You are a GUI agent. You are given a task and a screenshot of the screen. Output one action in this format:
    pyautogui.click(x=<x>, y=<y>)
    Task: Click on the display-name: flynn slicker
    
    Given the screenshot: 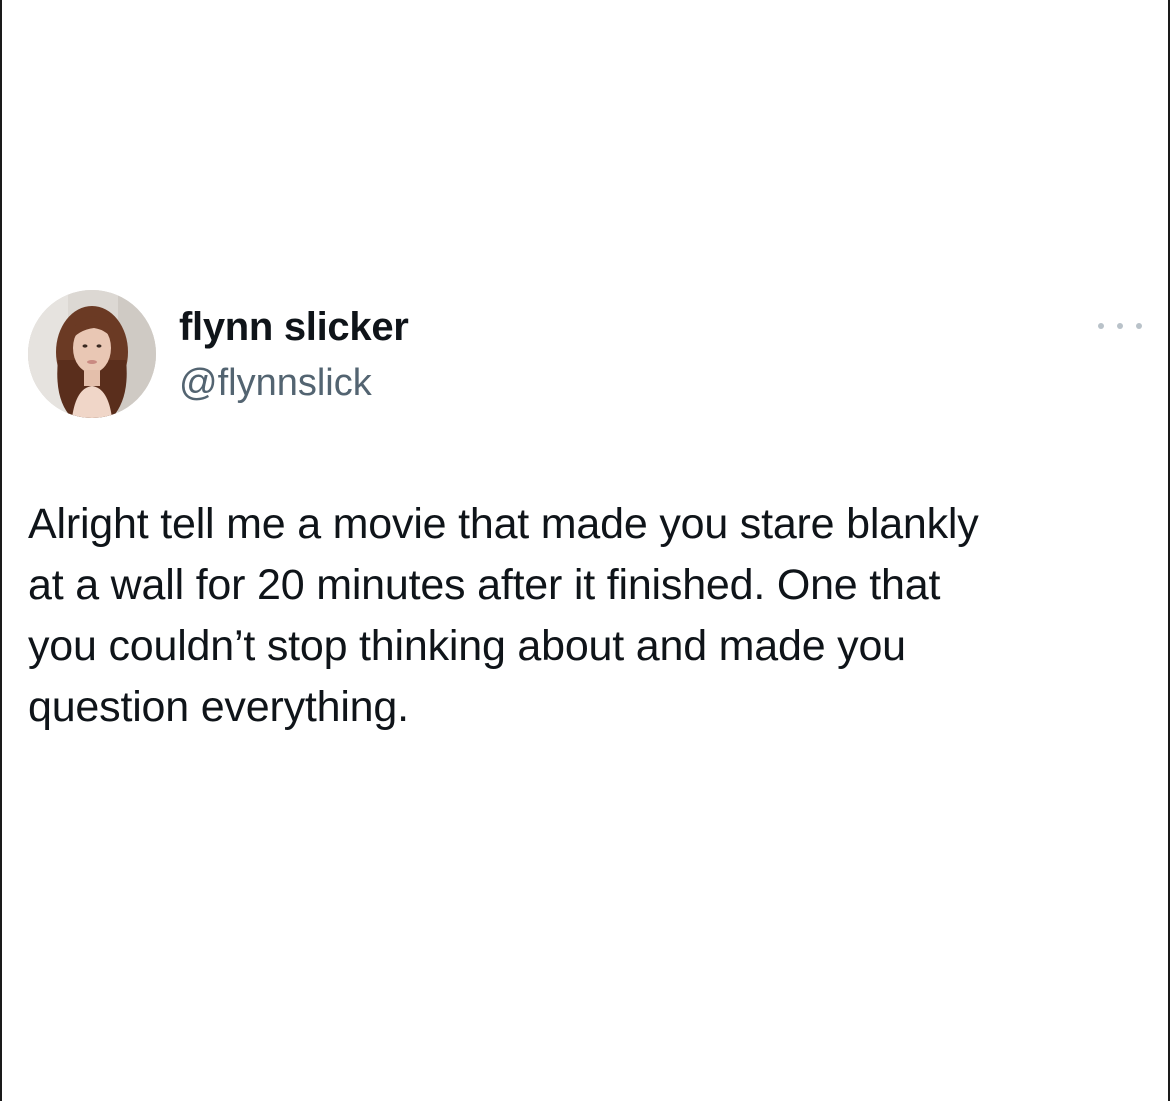 What is the action you would take?
    pyautogui.click(x=294, y=327)
    